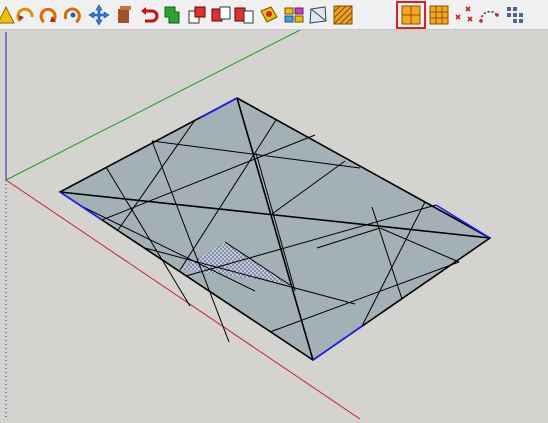 The width and height of the screenshot is (548, 423). Describe the element at coordinates (73, 15) in the screenshot. I see `orbit-tool-icon` at that location.